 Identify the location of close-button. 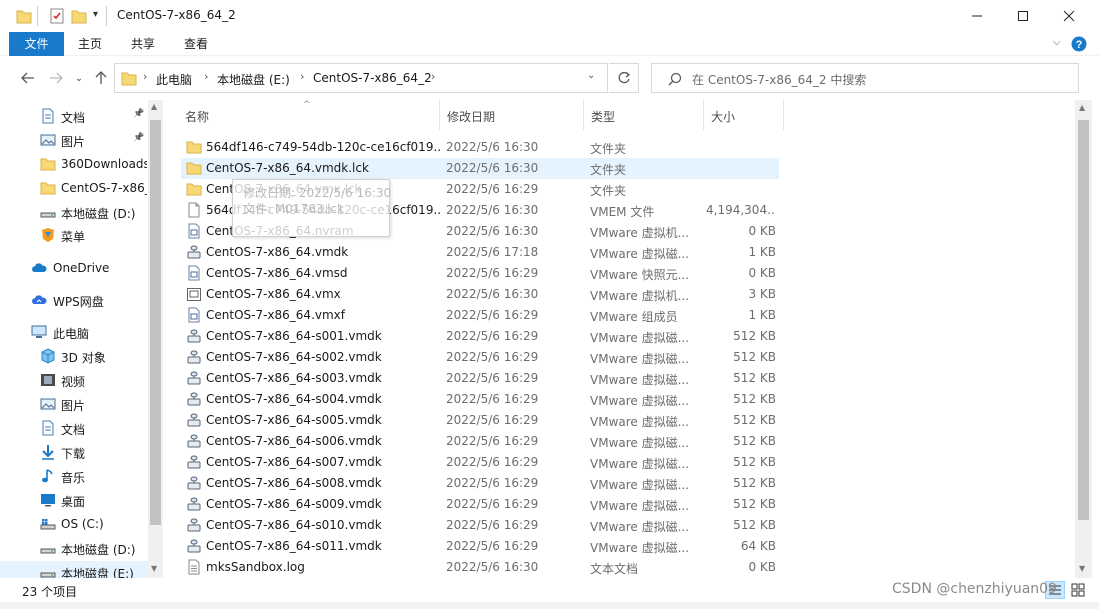
(1069, 16).